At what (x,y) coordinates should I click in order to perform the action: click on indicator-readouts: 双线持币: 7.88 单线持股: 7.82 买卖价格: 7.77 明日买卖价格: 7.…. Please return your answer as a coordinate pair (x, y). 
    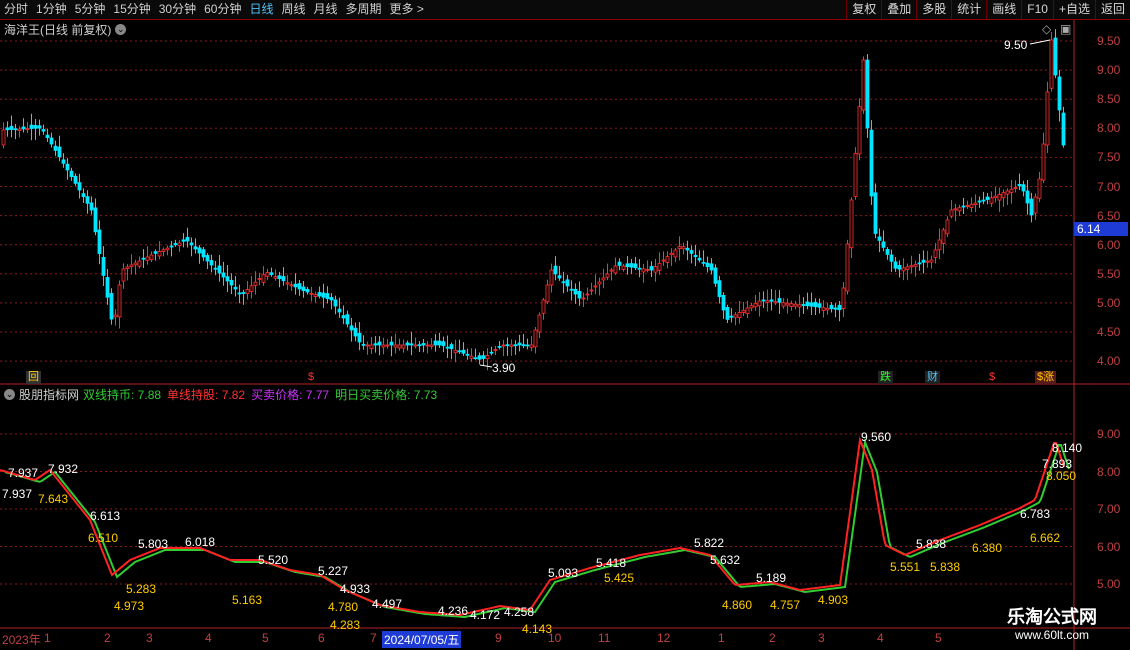
    Looking at the image, I should click on (263, 394).